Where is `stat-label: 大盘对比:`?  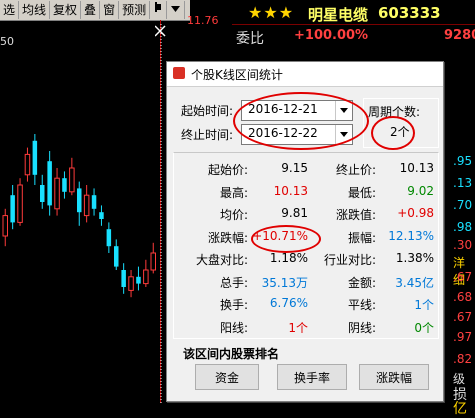 stat-label: 大盘对比: is located at coordinates (221, 260).